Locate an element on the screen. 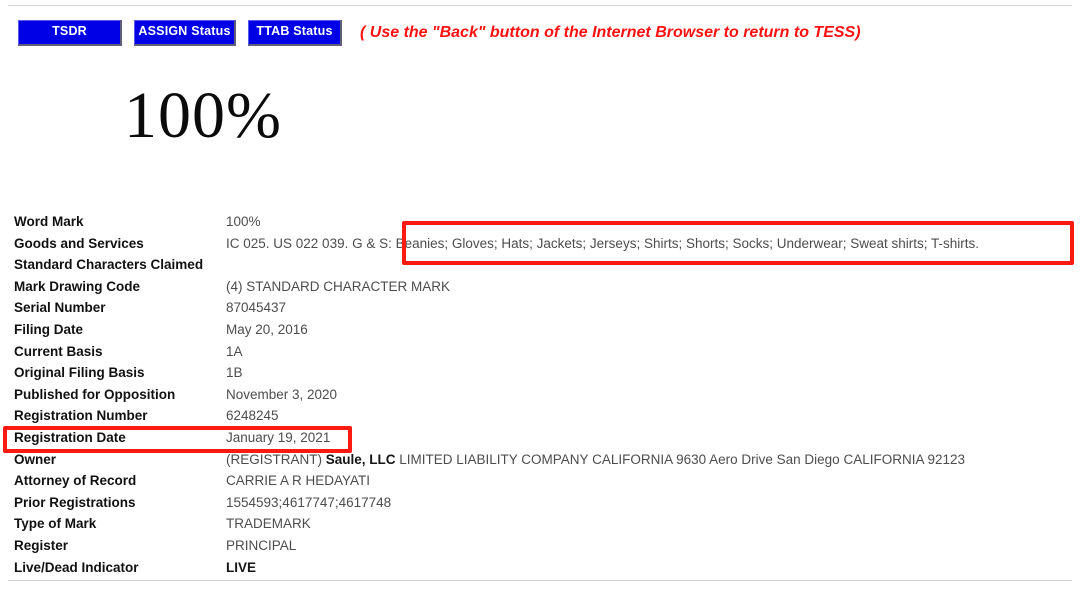 Image resolution: width=1080 pixels, height=594 pixels. record-row-live-dead-indicator: Live/Dead Indicator LIVE is located at coordinates (542, 571).